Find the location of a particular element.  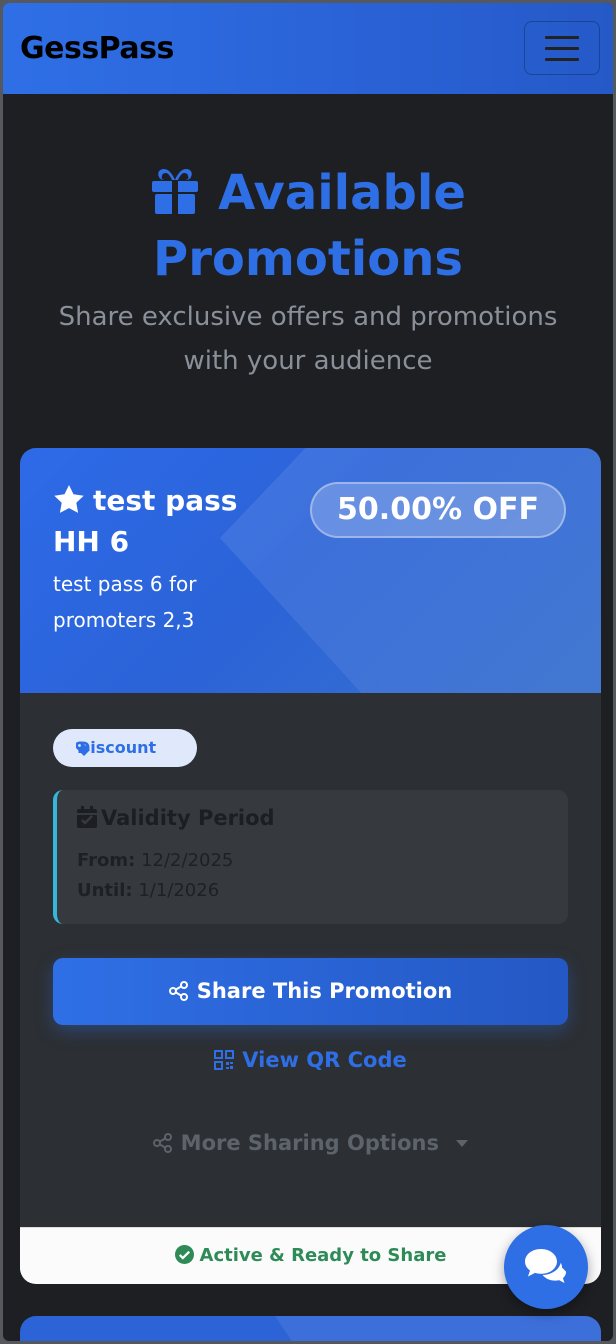

promotion-title: test pass HH 6 is located at coordinates (158, 521).